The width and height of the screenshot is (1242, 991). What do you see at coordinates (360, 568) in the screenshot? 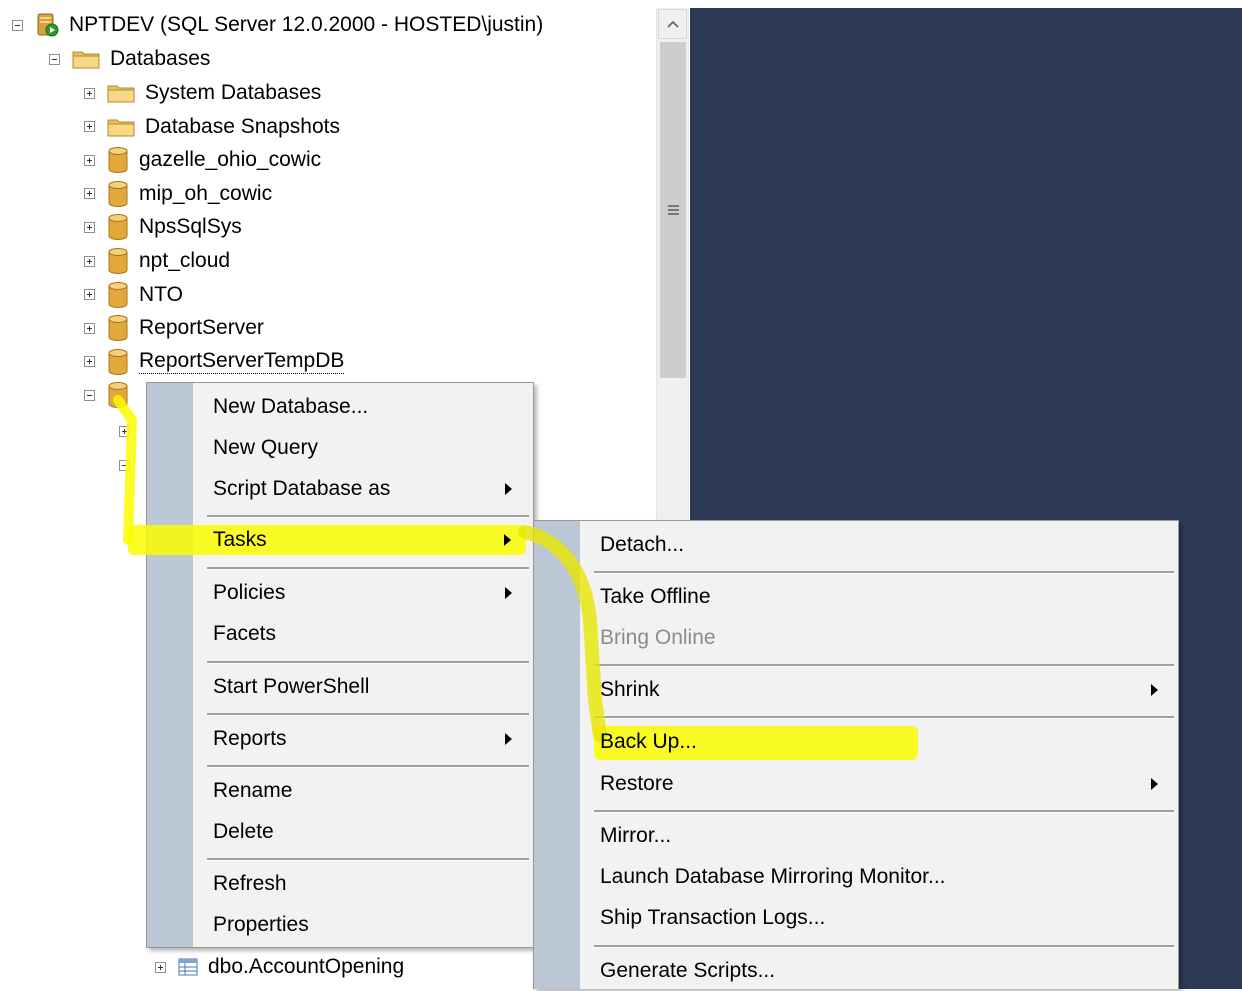
I see `highlighter-stroke` at bounding box center [360, 568].